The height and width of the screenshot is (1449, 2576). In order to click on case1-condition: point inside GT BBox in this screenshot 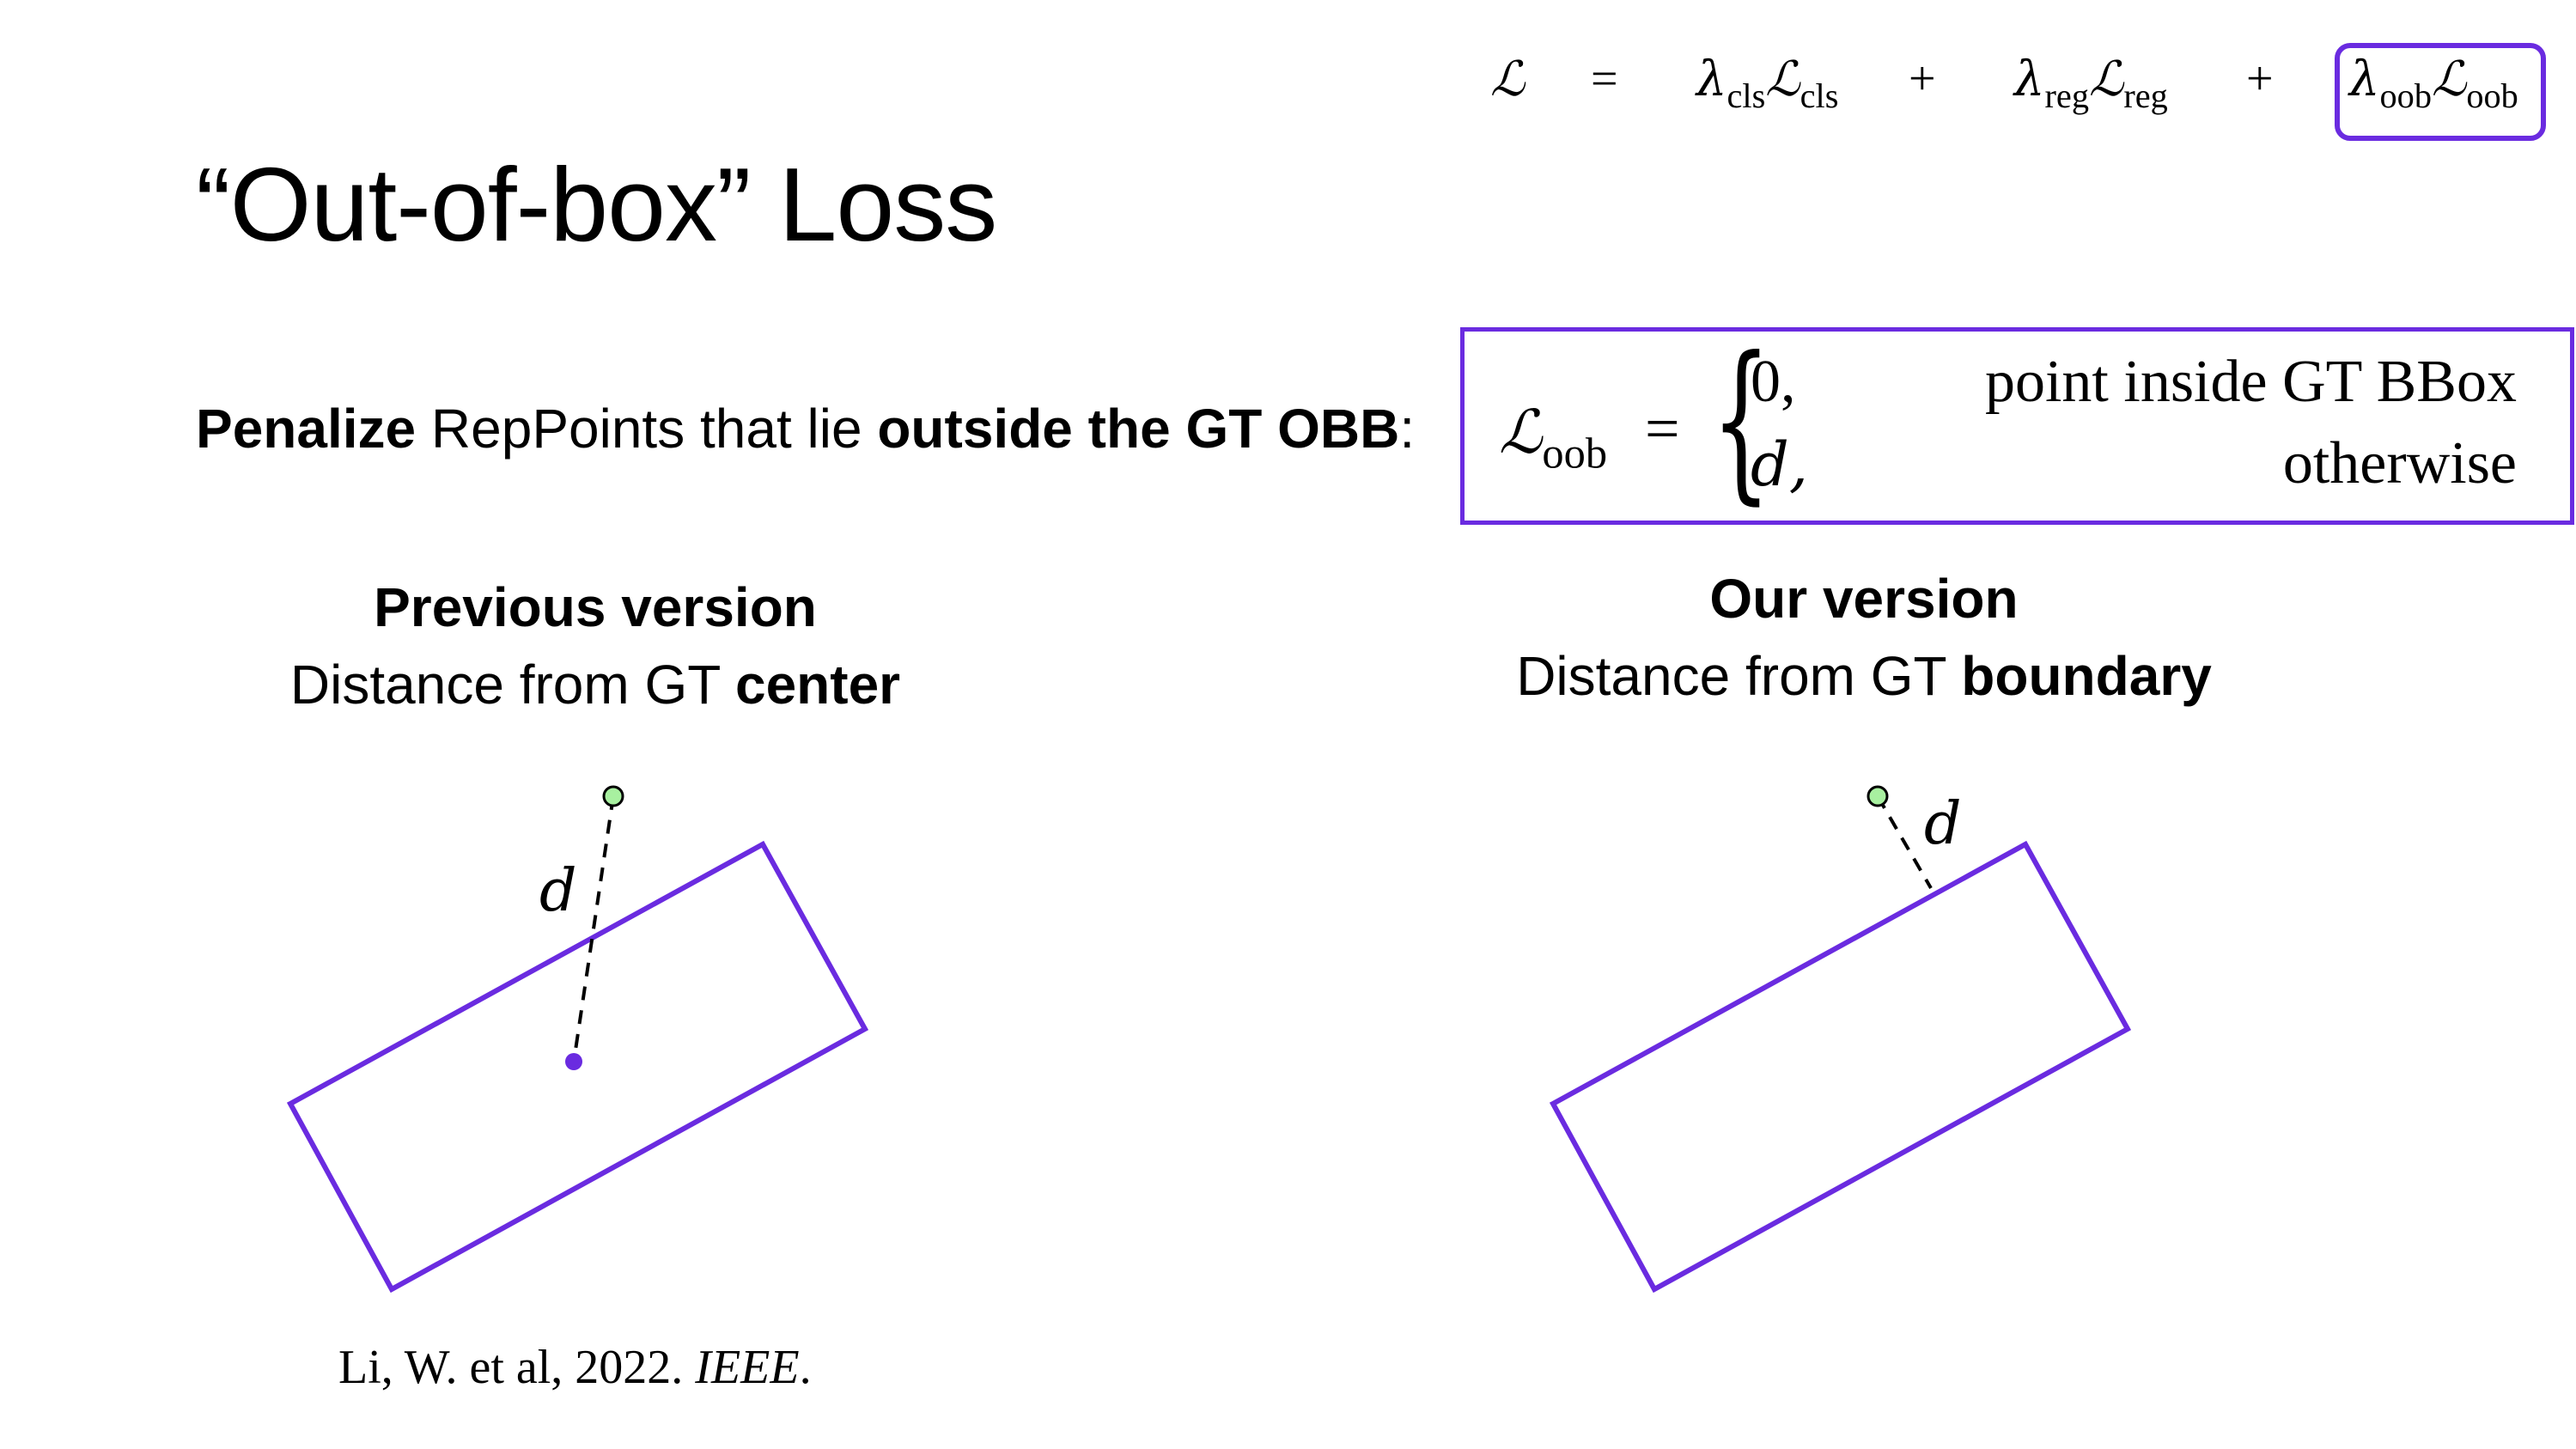, I will do `click(2250, 382)`.